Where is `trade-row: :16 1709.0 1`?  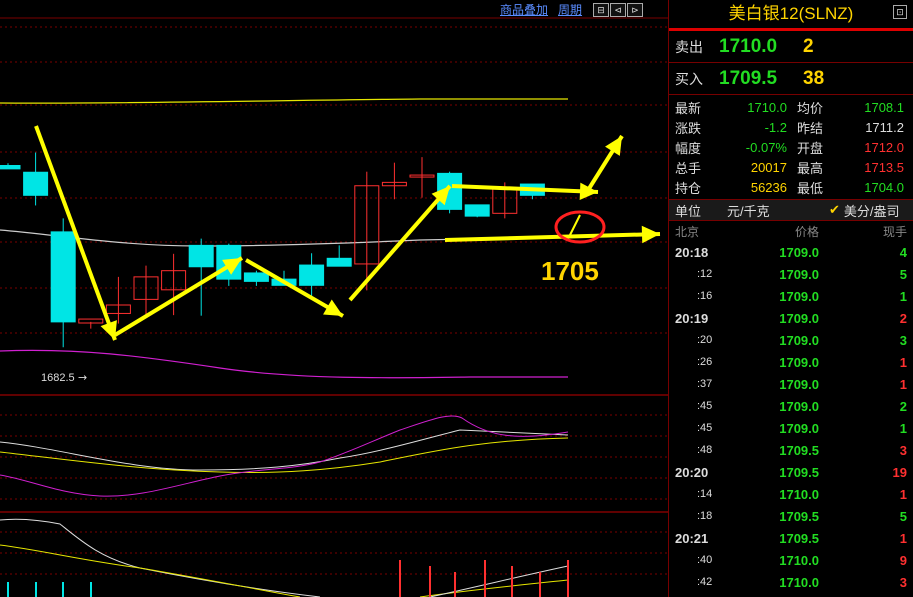
trade-row: :16 1709.0 1 is located at coordinates (791, 296).